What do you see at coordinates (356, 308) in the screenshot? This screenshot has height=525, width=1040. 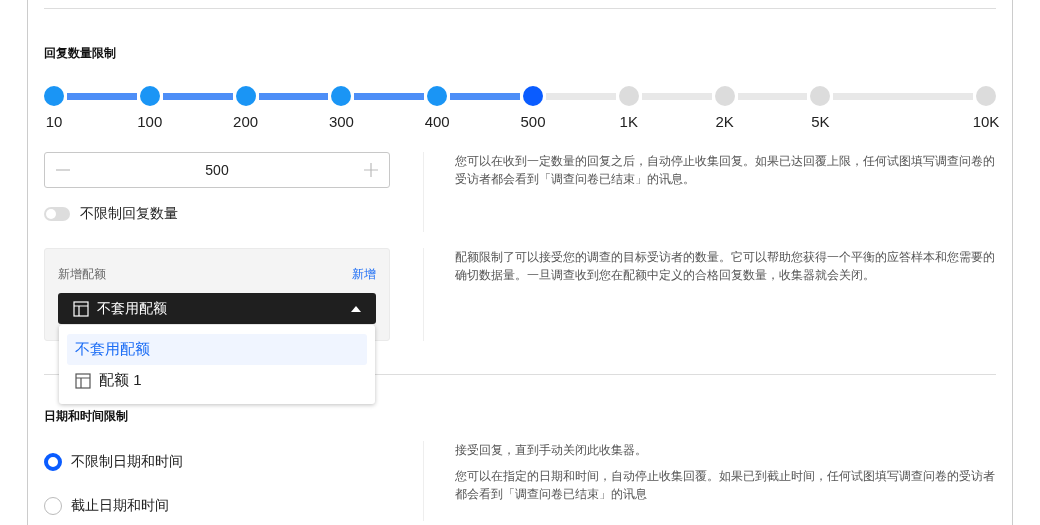 I see `caret-icon` at bounding box center [356, 308].